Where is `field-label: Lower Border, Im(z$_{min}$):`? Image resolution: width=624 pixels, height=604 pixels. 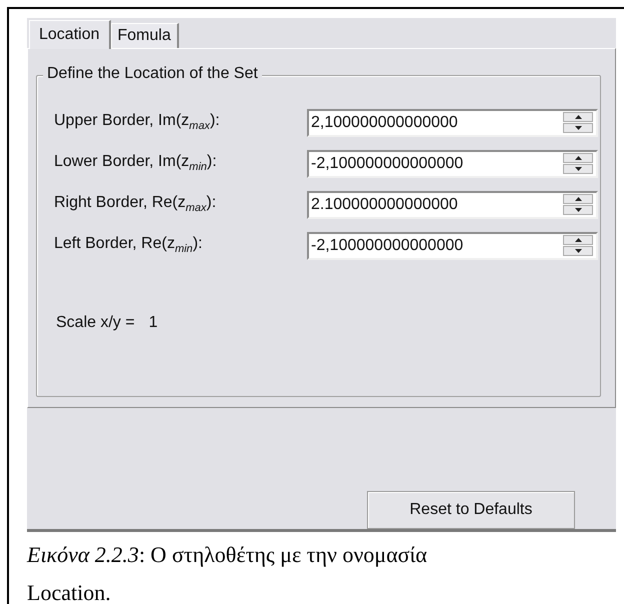 field-label: Lower Border, Im(z$_{min}$): is located at coordinates (136, 163).